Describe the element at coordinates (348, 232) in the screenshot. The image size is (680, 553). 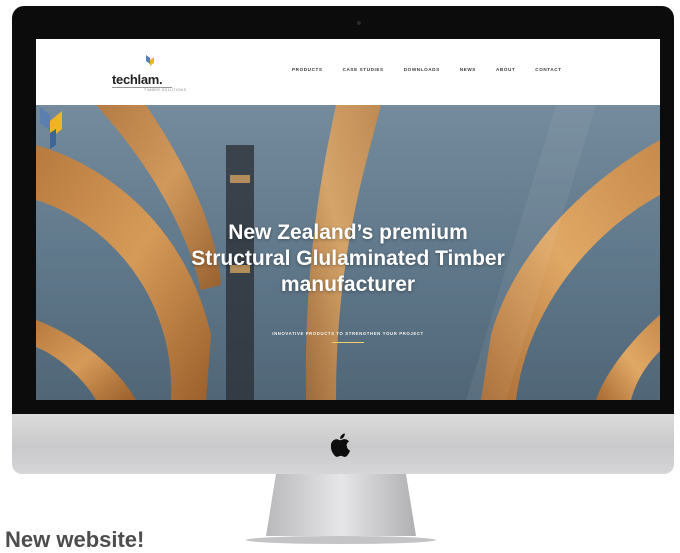
I see `hero-title-line: New Zealand’s premium` at that location.